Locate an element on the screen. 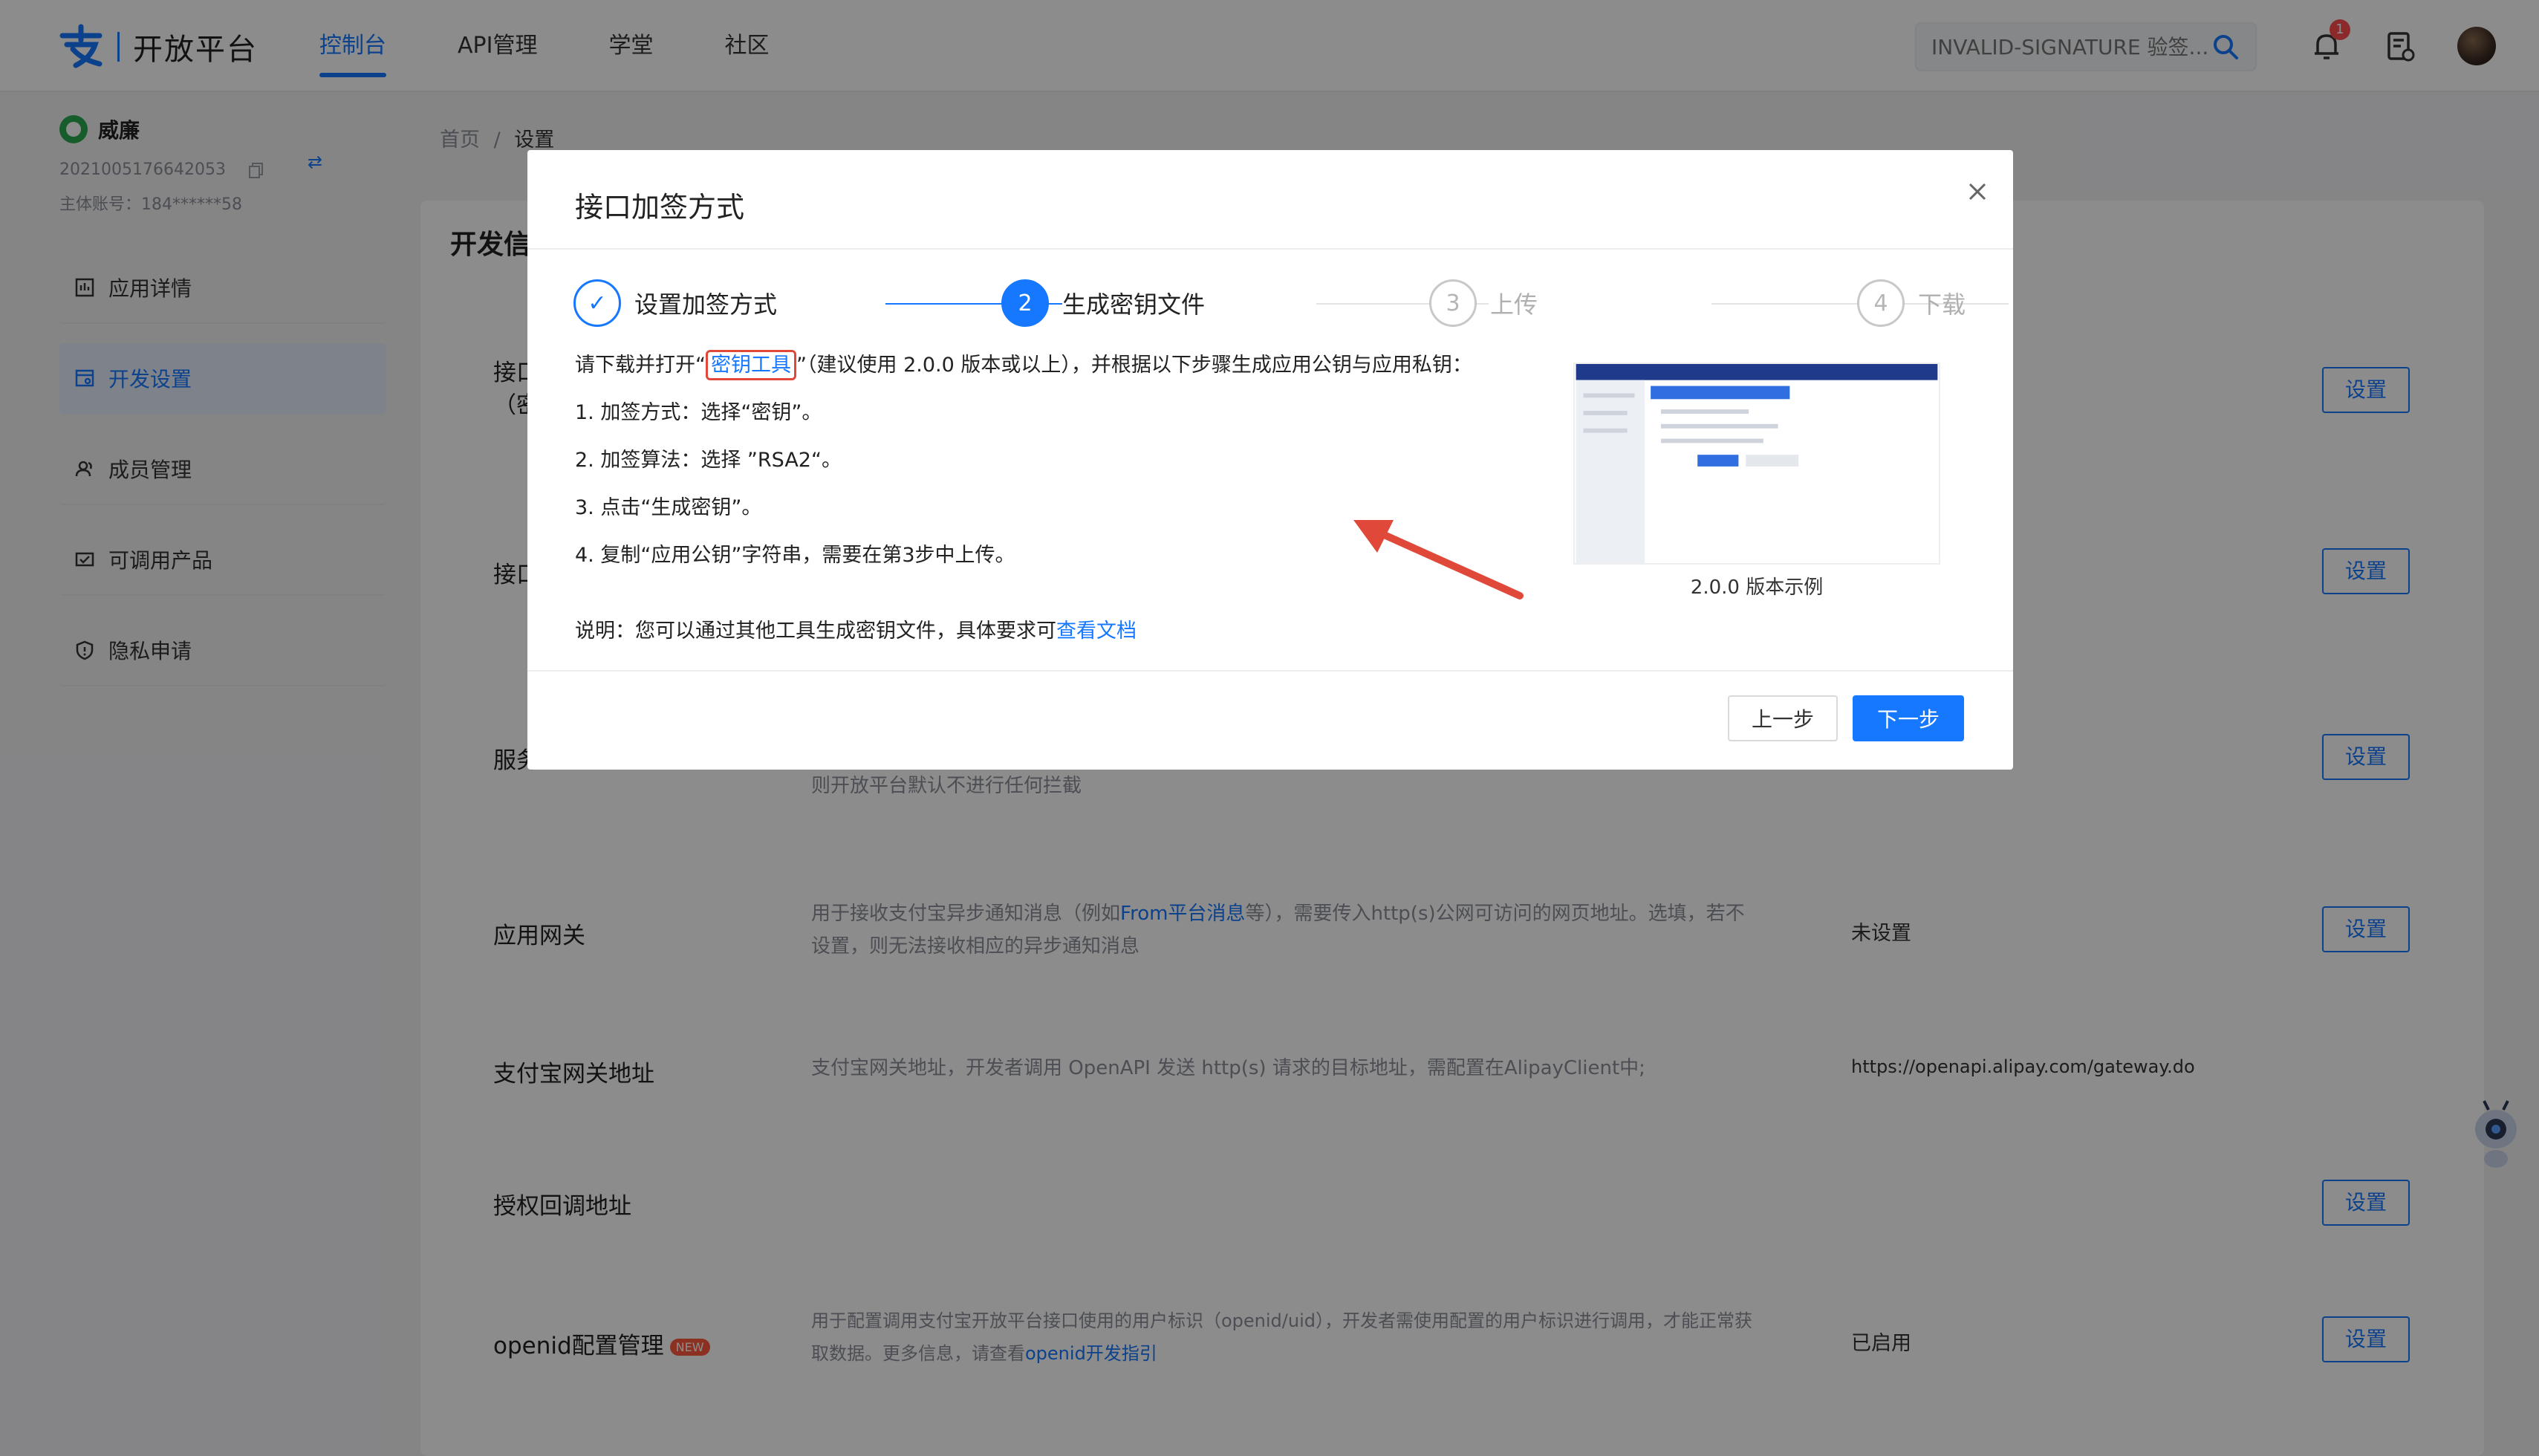 This screenshot has height=1456, width=2539. step-label: 设置加签方式 is located at coordinates (706, 305).